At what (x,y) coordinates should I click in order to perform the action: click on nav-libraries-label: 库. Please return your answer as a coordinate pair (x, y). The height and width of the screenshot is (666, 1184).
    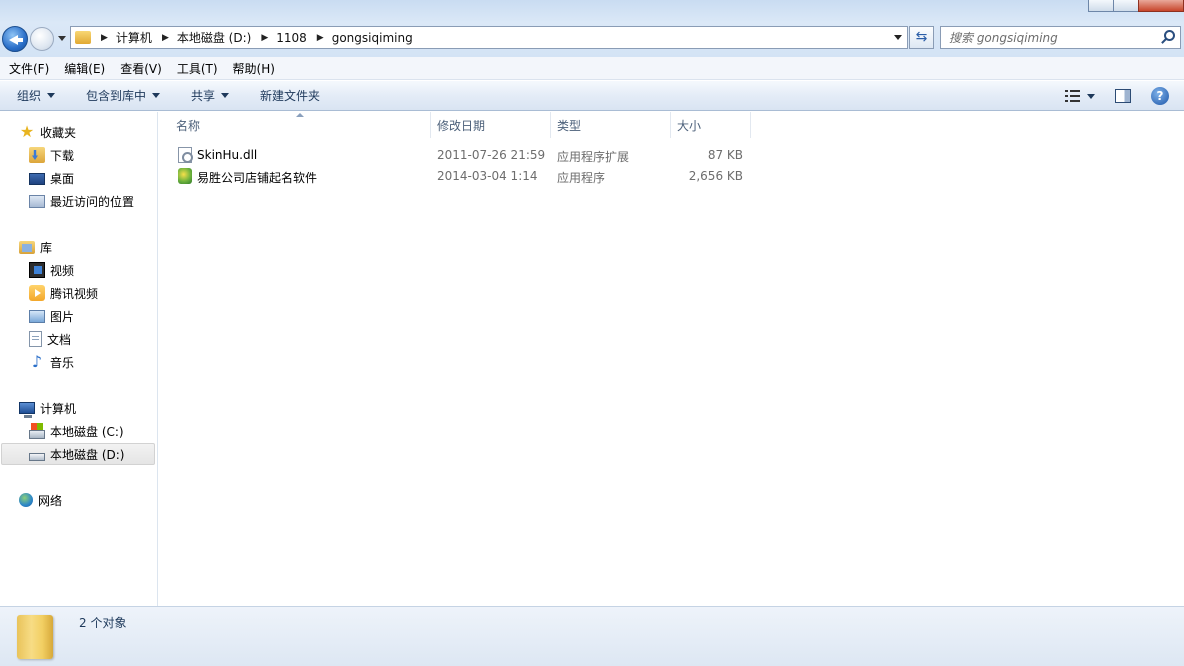
    Looking at the image, I should click on (46, 247).